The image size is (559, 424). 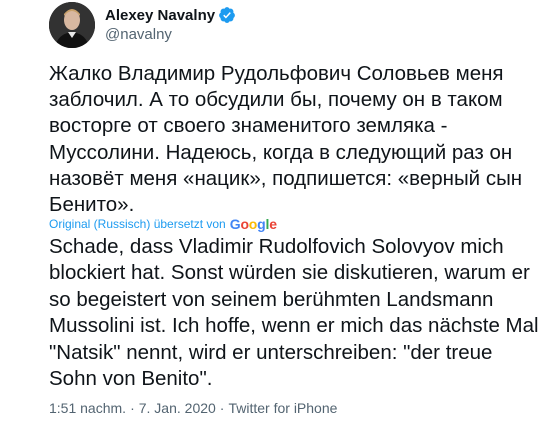 What do you see at coordinates (177, 408) in the screenshot?
I see `tweet-date: 7. Jan. 2020` at bounding box center [177, 408].